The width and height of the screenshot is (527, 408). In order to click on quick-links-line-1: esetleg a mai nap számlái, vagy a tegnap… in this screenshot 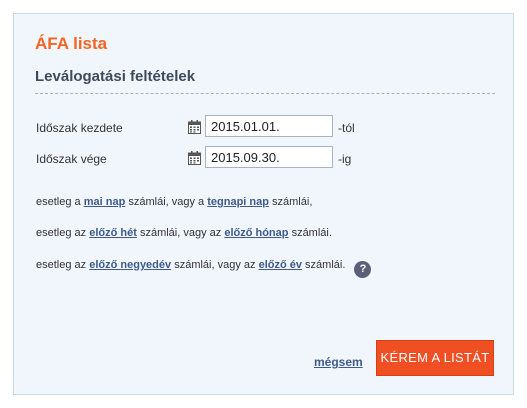, I will do `click(174, 202)`.